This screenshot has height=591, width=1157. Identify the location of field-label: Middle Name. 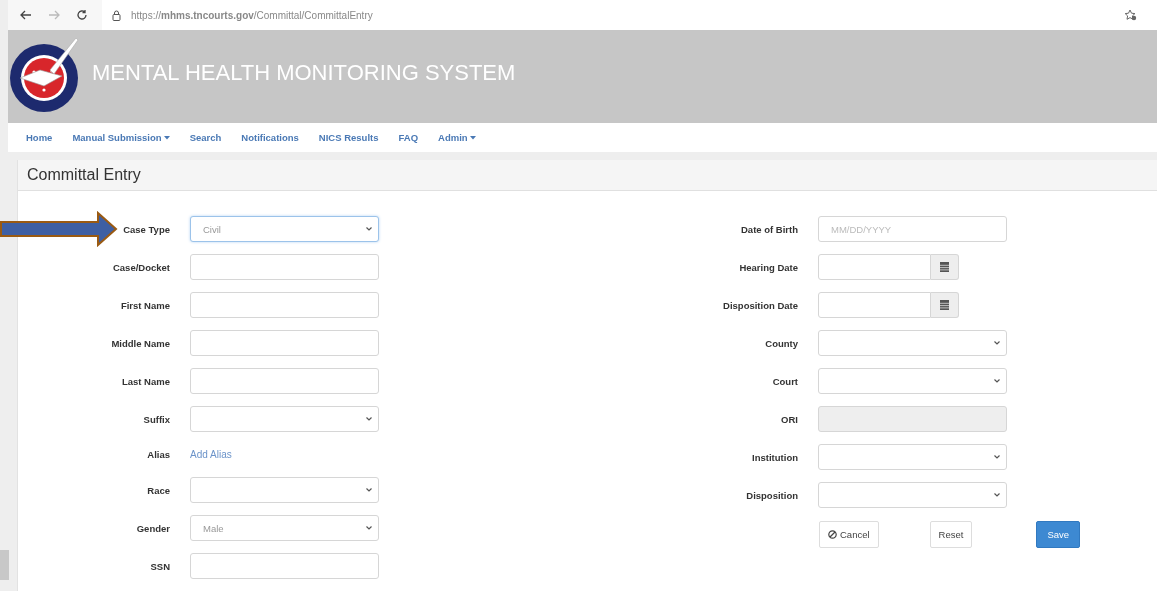
(140, 343).